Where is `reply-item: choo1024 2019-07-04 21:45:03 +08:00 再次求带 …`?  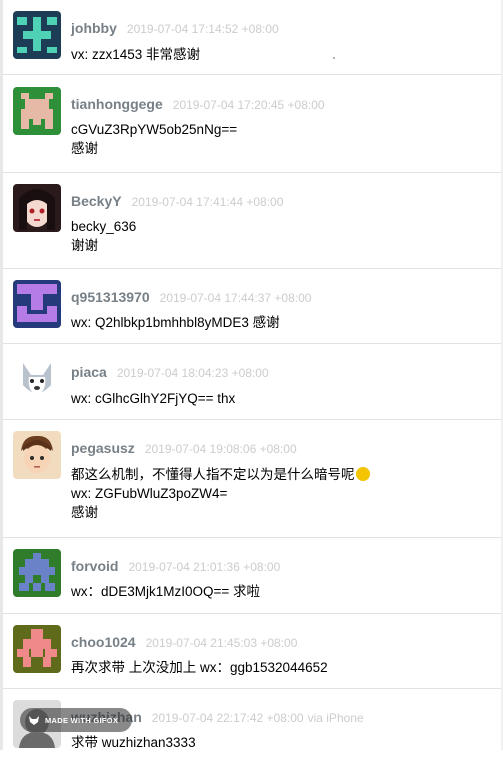
reply-item: choo1024 2019-07-04 21:45:03 +08:00 再次求带 … is located at coordinates (252, 651).